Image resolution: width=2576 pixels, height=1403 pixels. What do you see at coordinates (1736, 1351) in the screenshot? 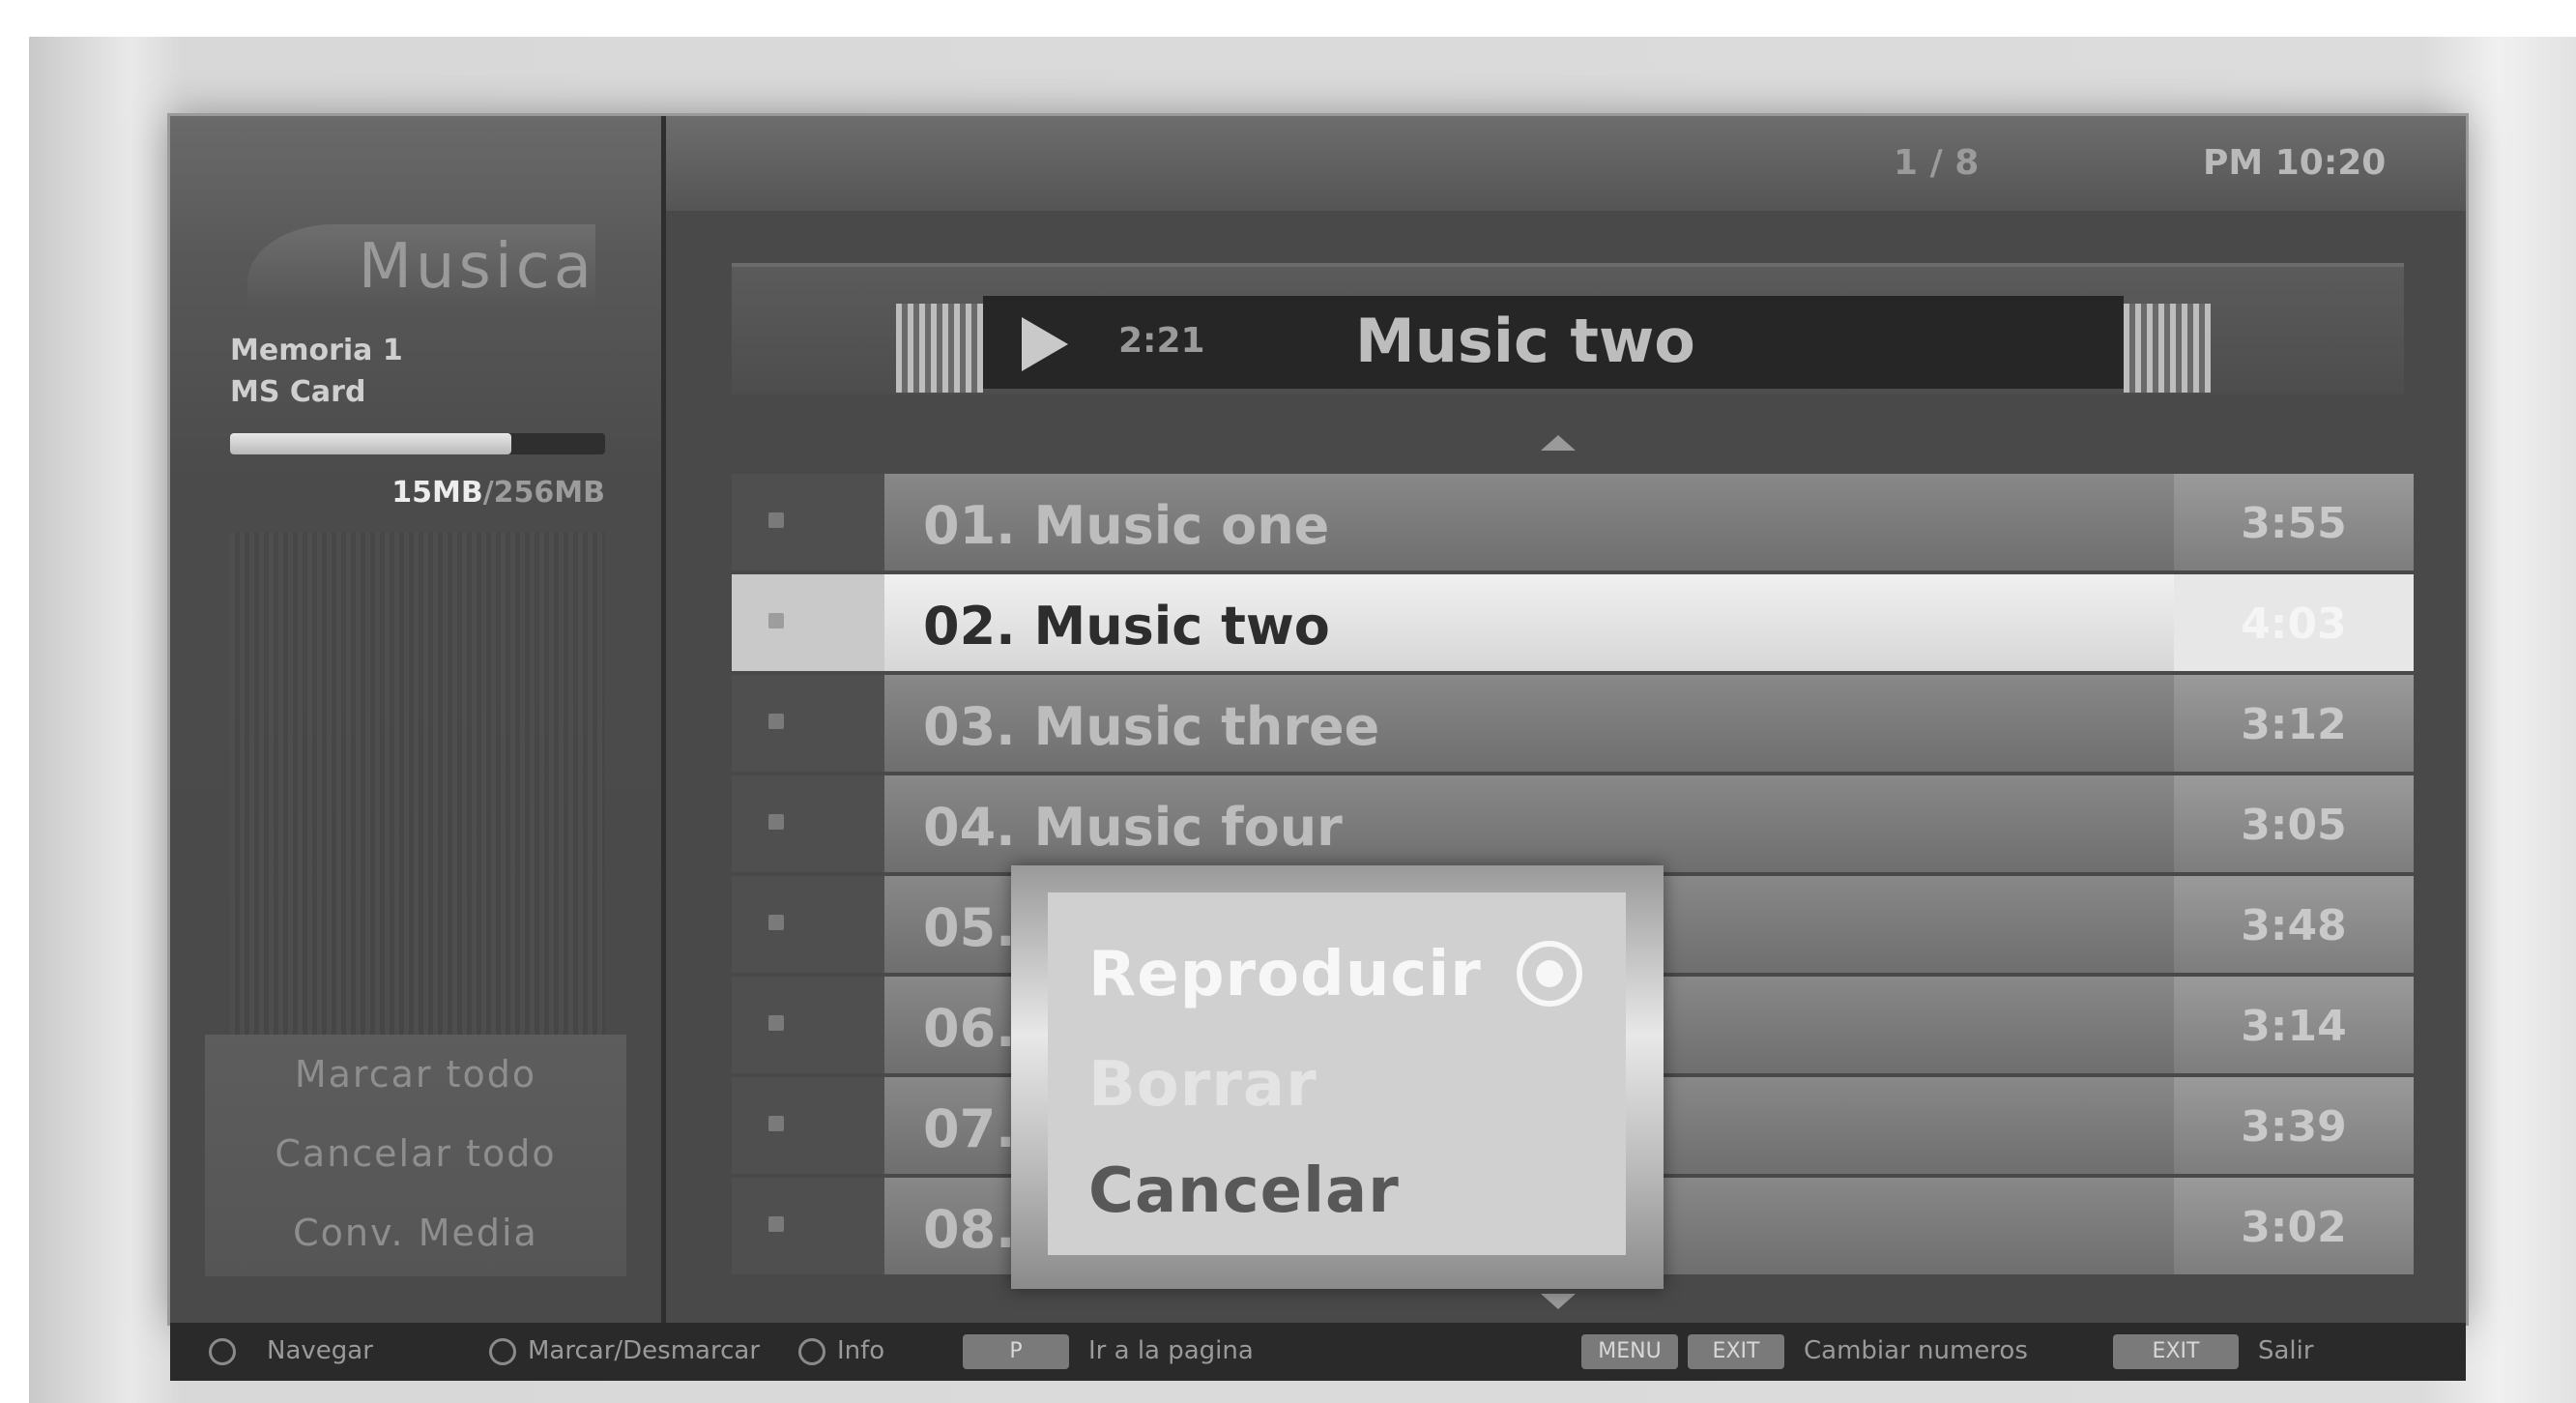
I see `exit-key-change: EXIT` at bounding box center [1736, 1351].